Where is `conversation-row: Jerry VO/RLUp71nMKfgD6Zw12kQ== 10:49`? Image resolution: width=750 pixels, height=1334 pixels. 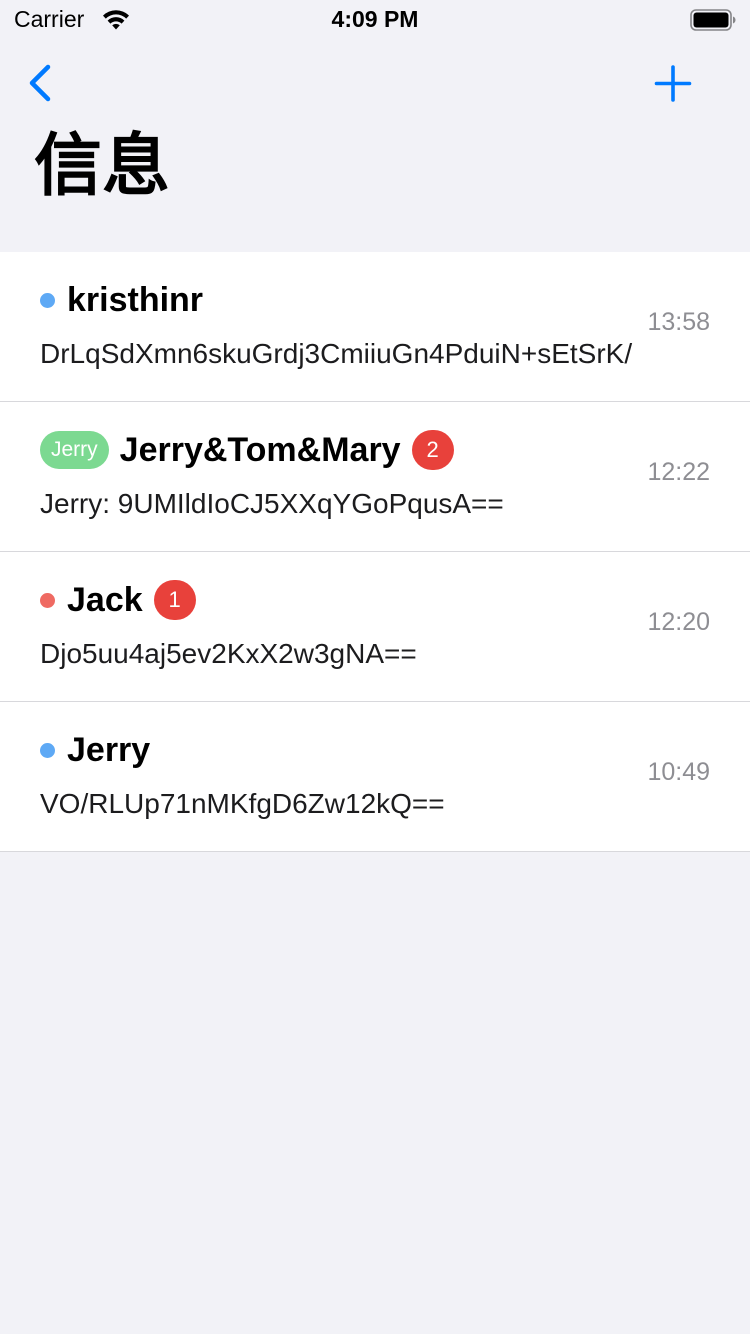
conversation-row: Jerry VO/RLUp71nMKfgD6Zw12kQ== 10:49 is located at coordinates (375, 777).